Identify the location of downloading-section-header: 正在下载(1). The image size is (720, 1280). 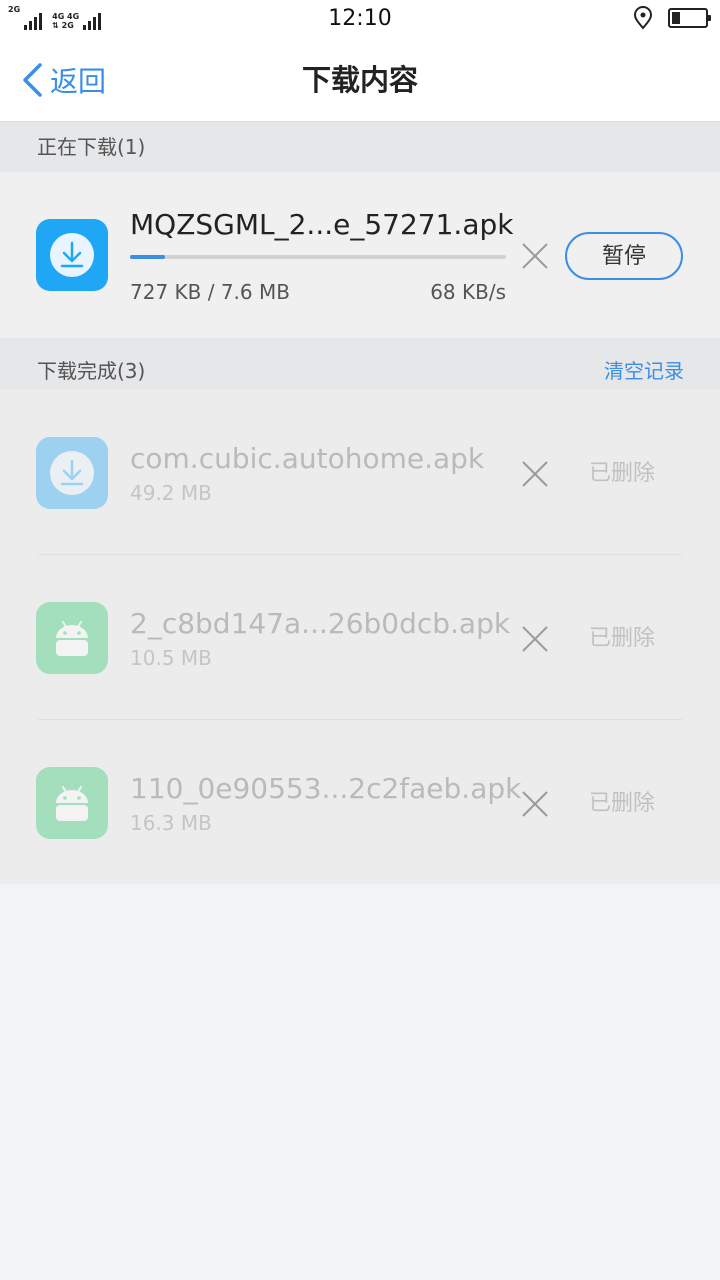
(360, 147).